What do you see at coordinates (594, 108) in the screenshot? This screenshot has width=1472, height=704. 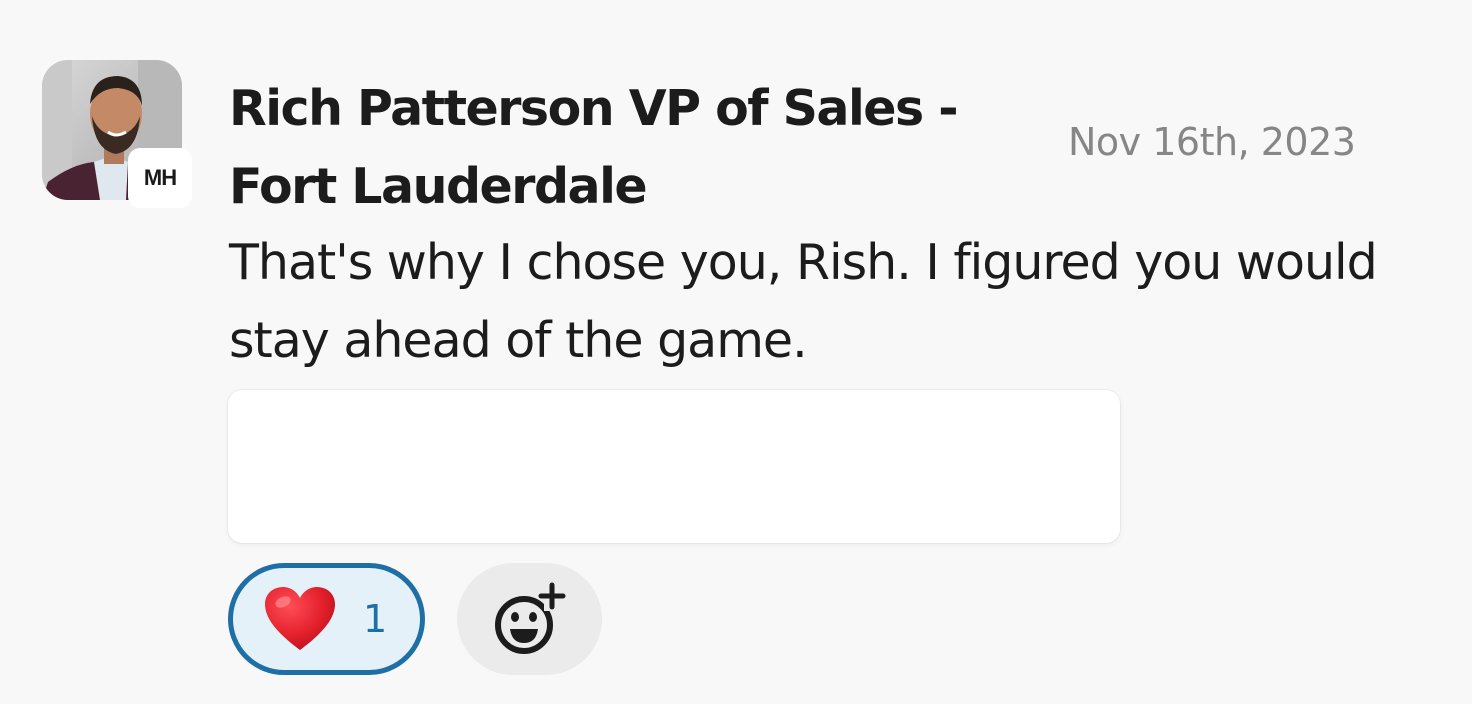 I see `sender-name-line1: Rich Patterson VP of Sales -` at bounding box center [594, 108].